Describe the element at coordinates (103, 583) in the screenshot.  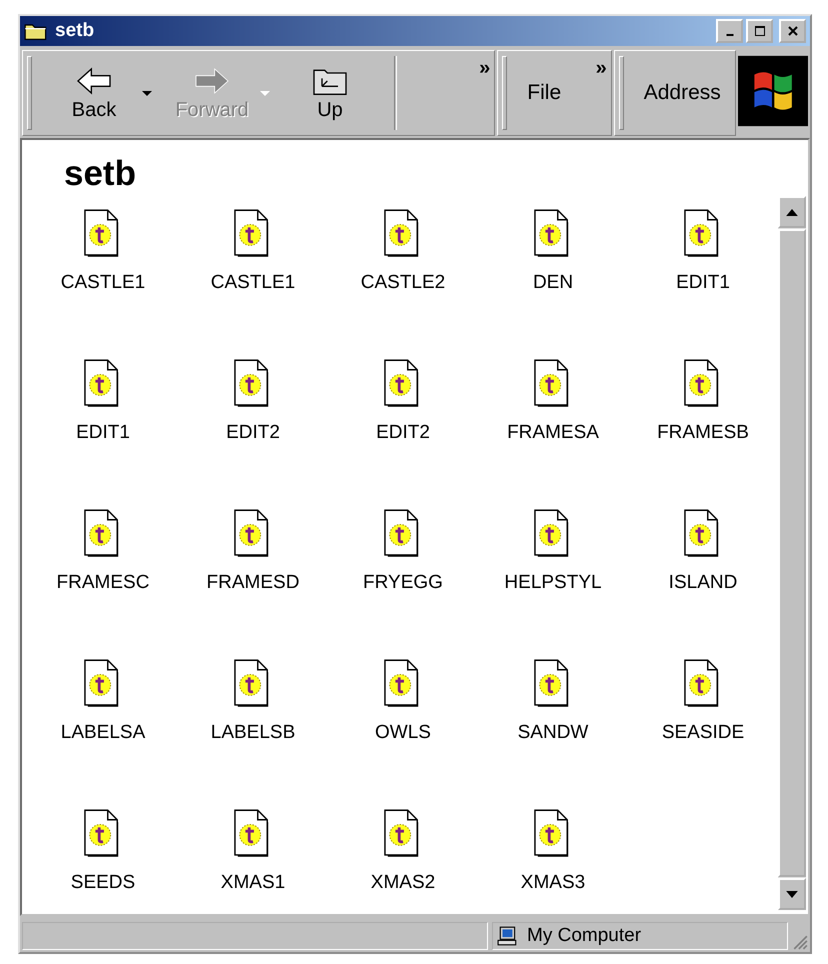
I see `file-item: FRAMESC` at that location.